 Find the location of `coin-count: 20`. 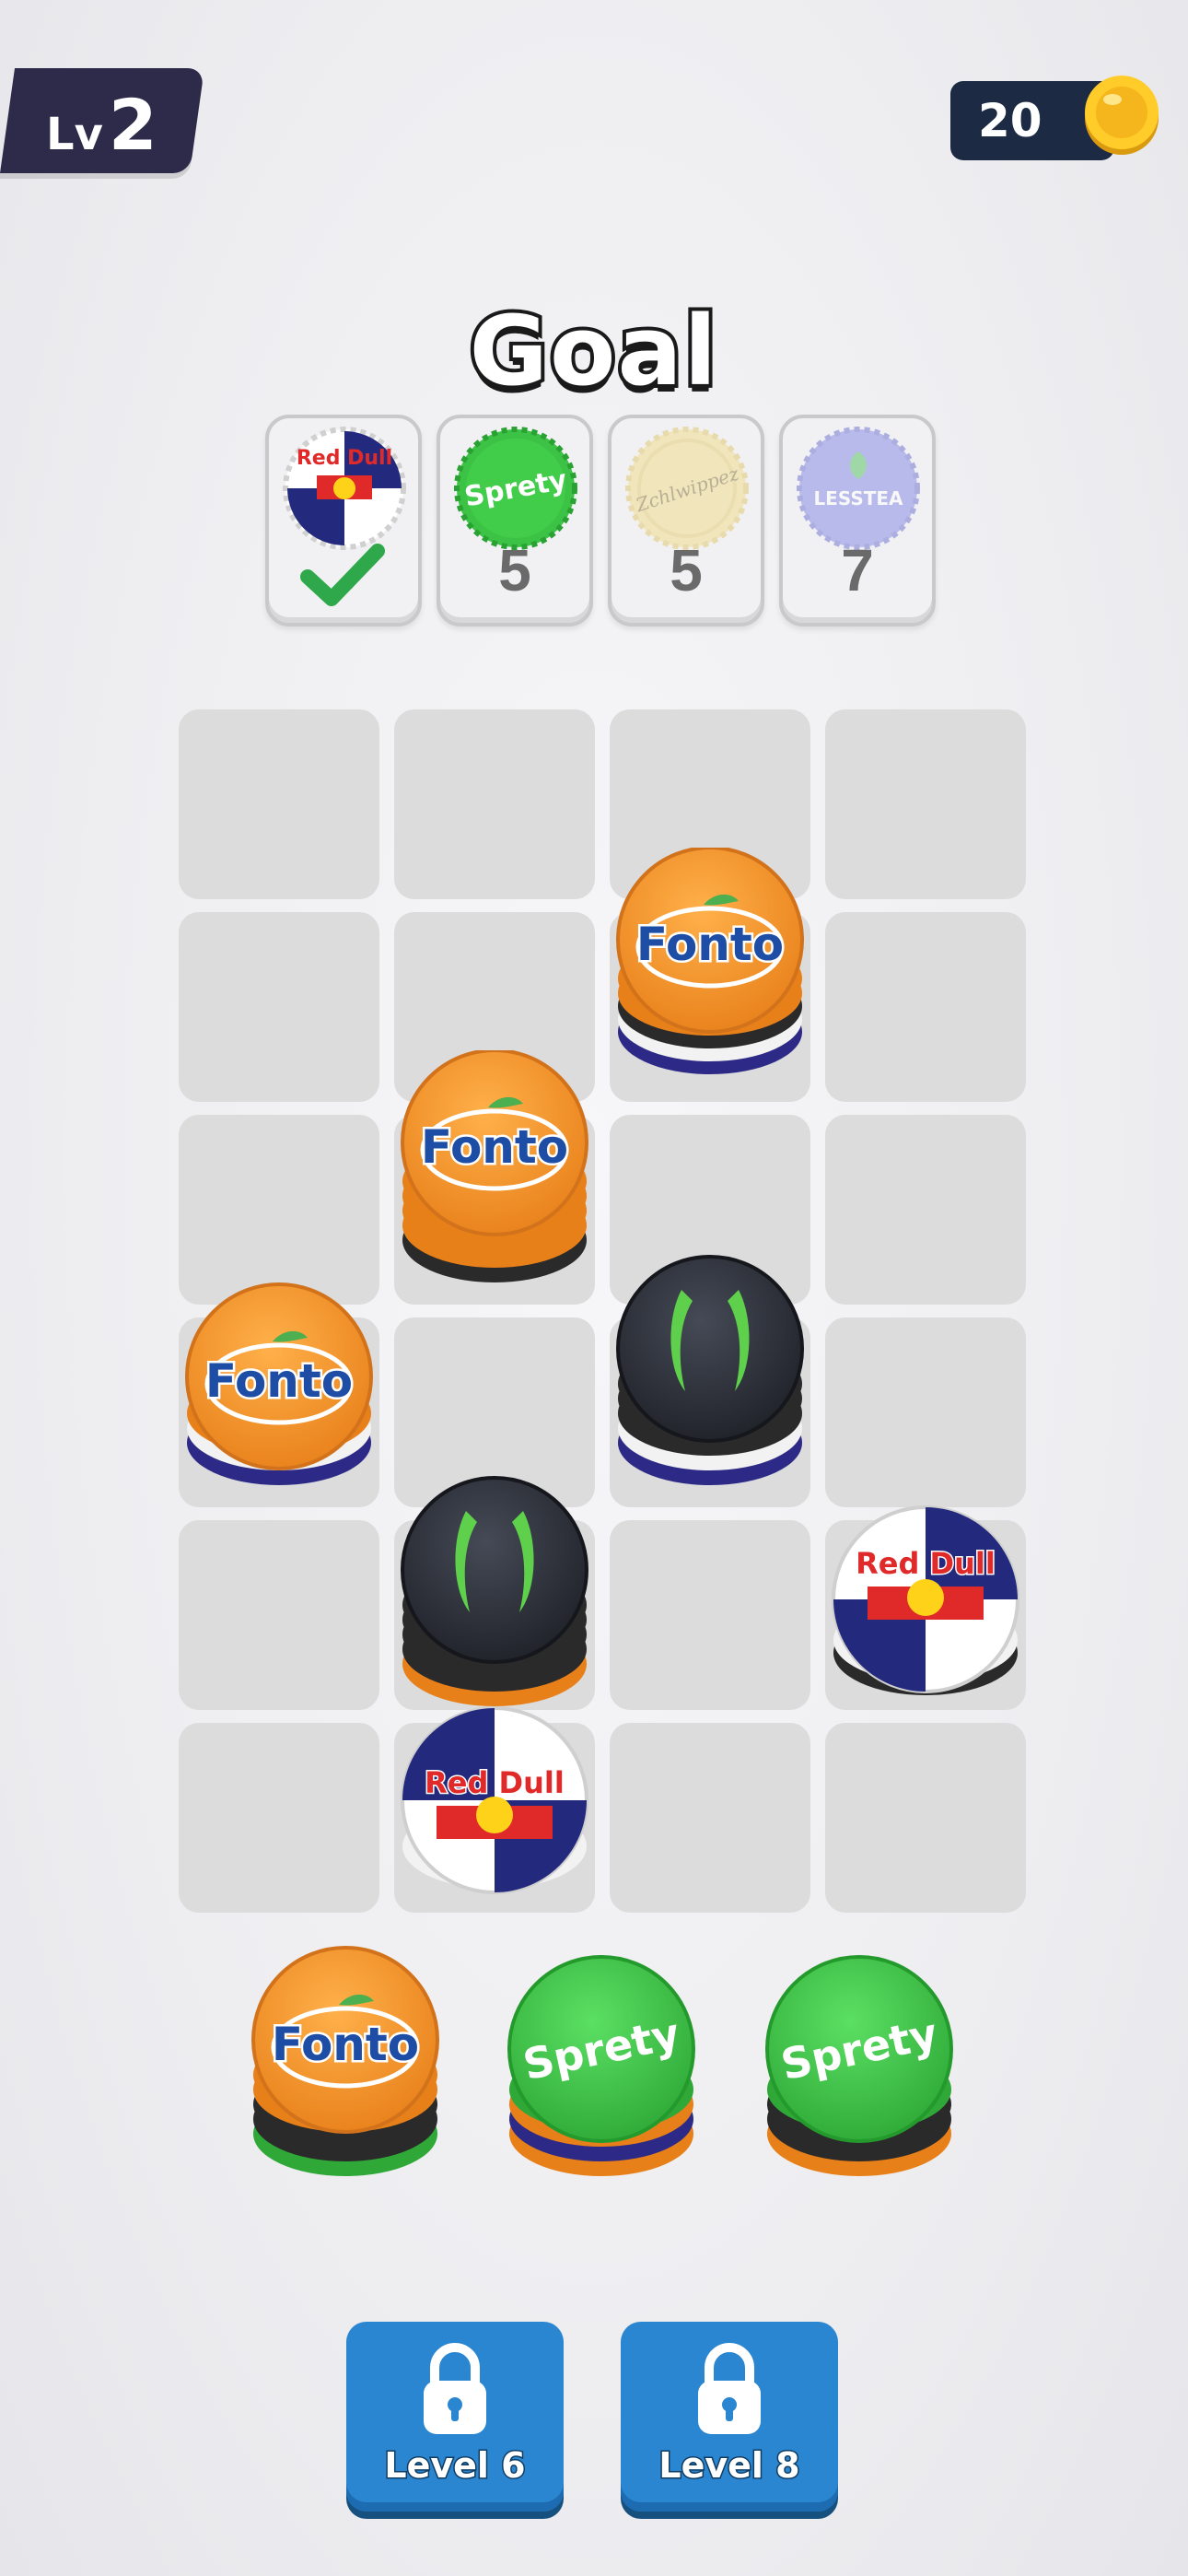

coin-count: 20 is located at coordinates (1010, 120).